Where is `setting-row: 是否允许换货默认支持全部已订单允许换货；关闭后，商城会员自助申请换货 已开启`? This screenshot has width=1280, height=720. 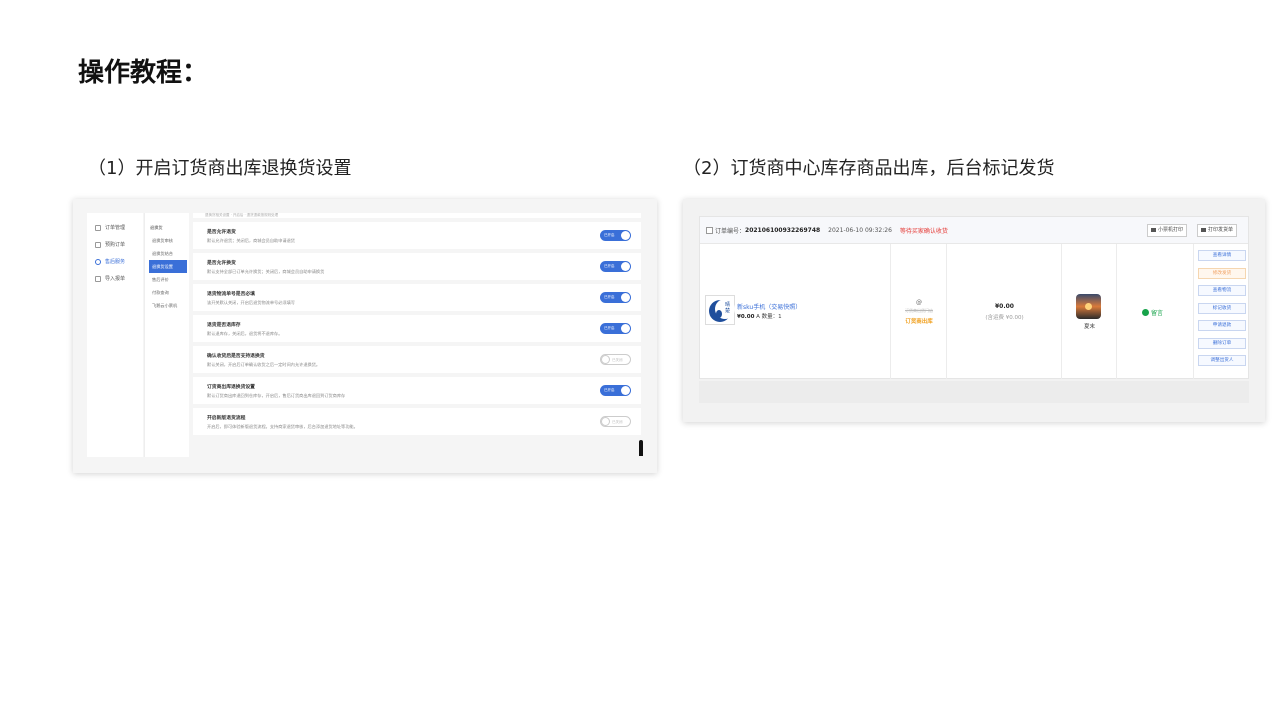
setting-row: 是否允许换货默认支持全部已订单允许换货；关闭后，商城会员自助申请换货 已开启 is located at coordinates (417, 266).